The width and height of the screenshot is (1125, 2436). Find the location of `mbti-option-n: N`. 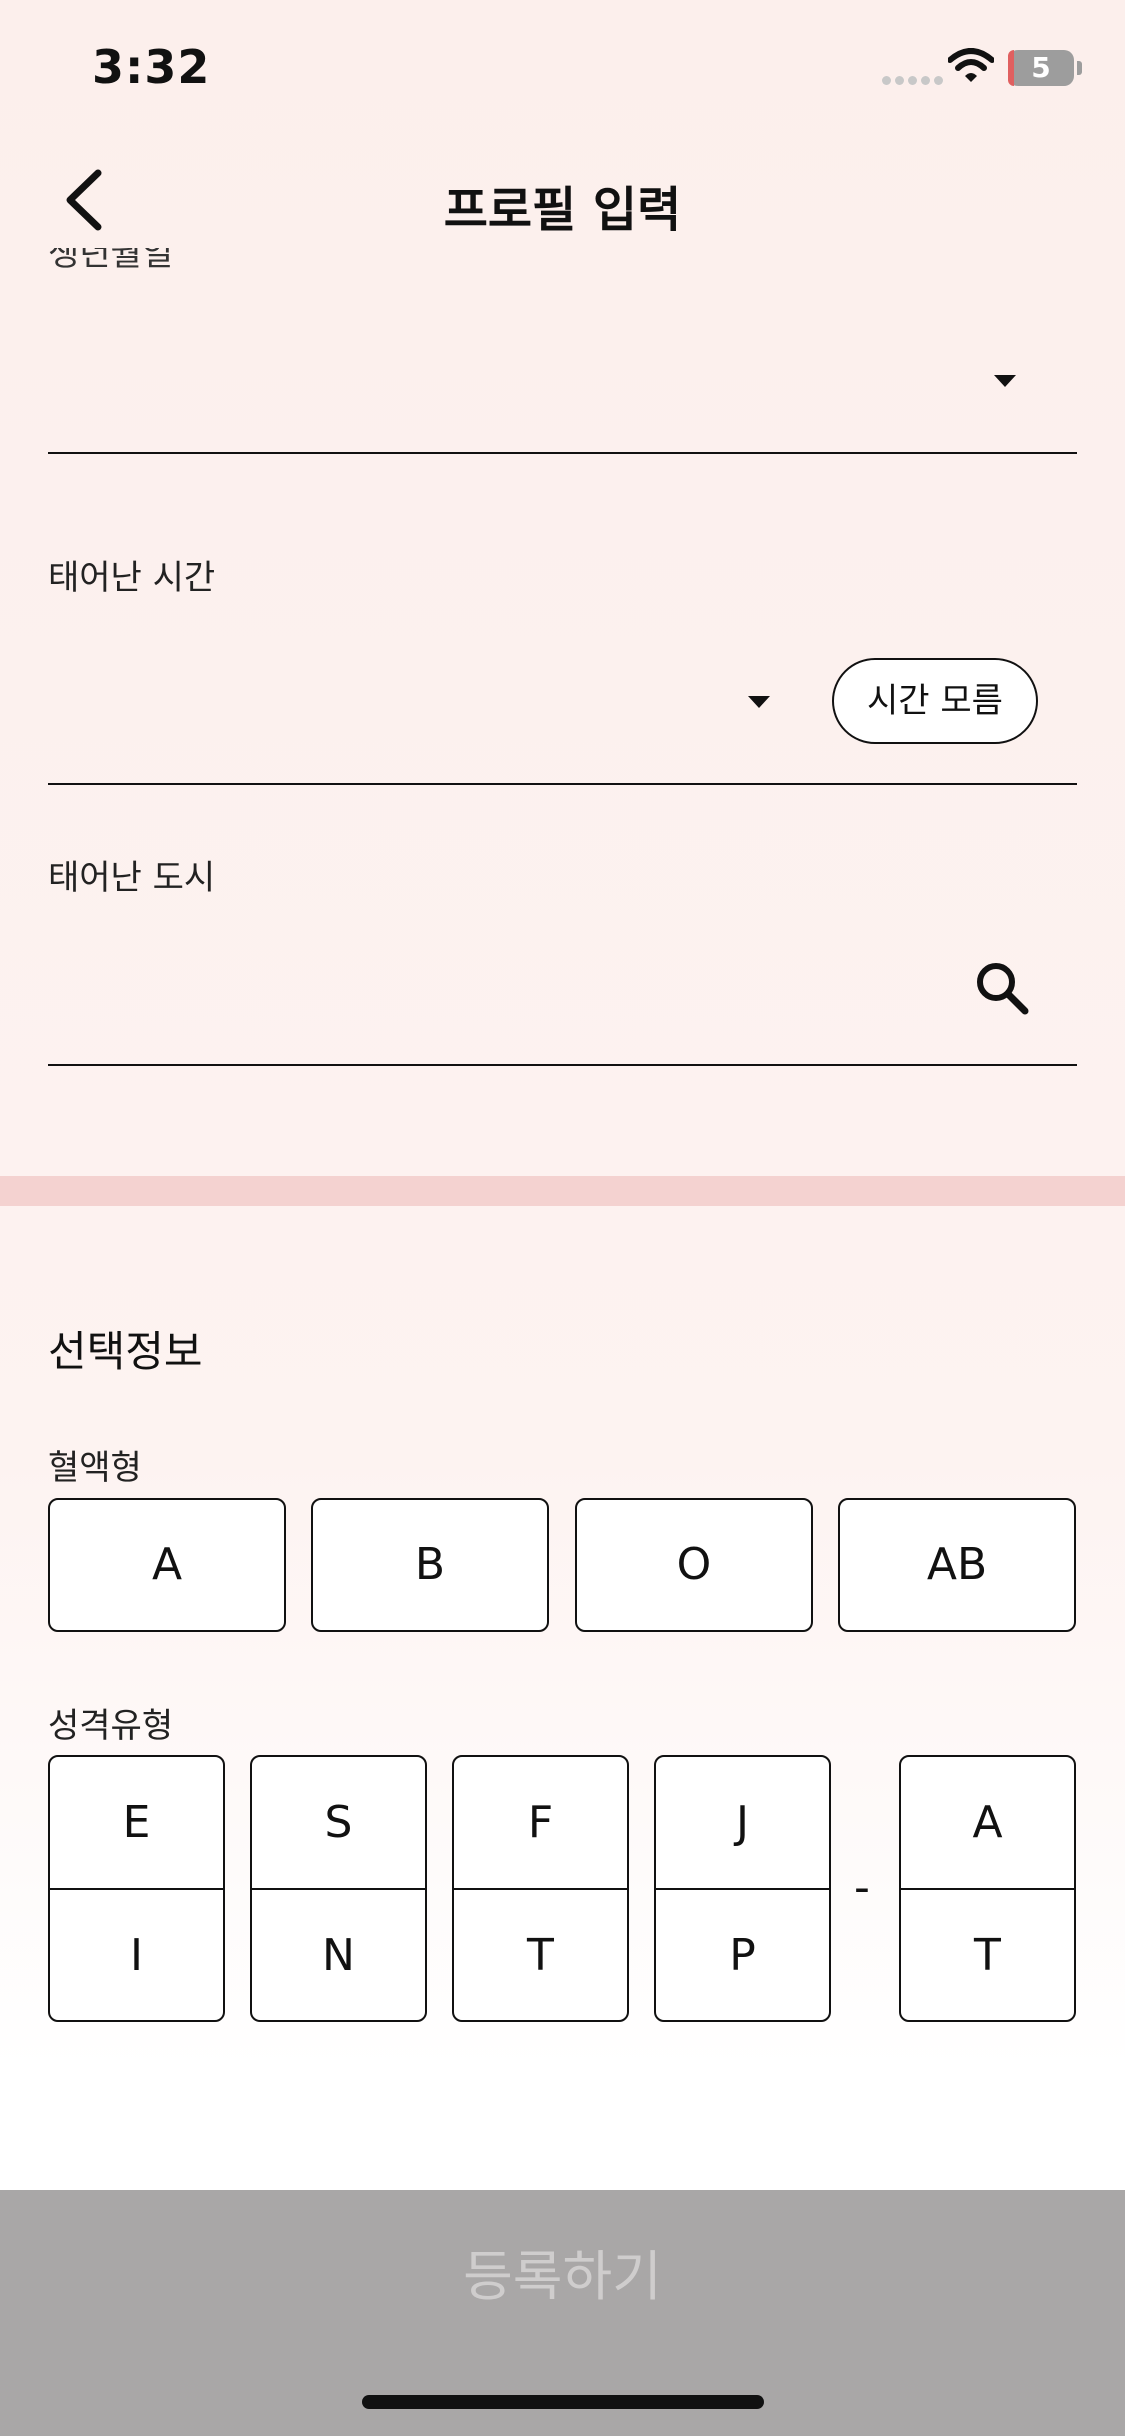

mbti-option-n: N is located at coordinates (338, 1955).